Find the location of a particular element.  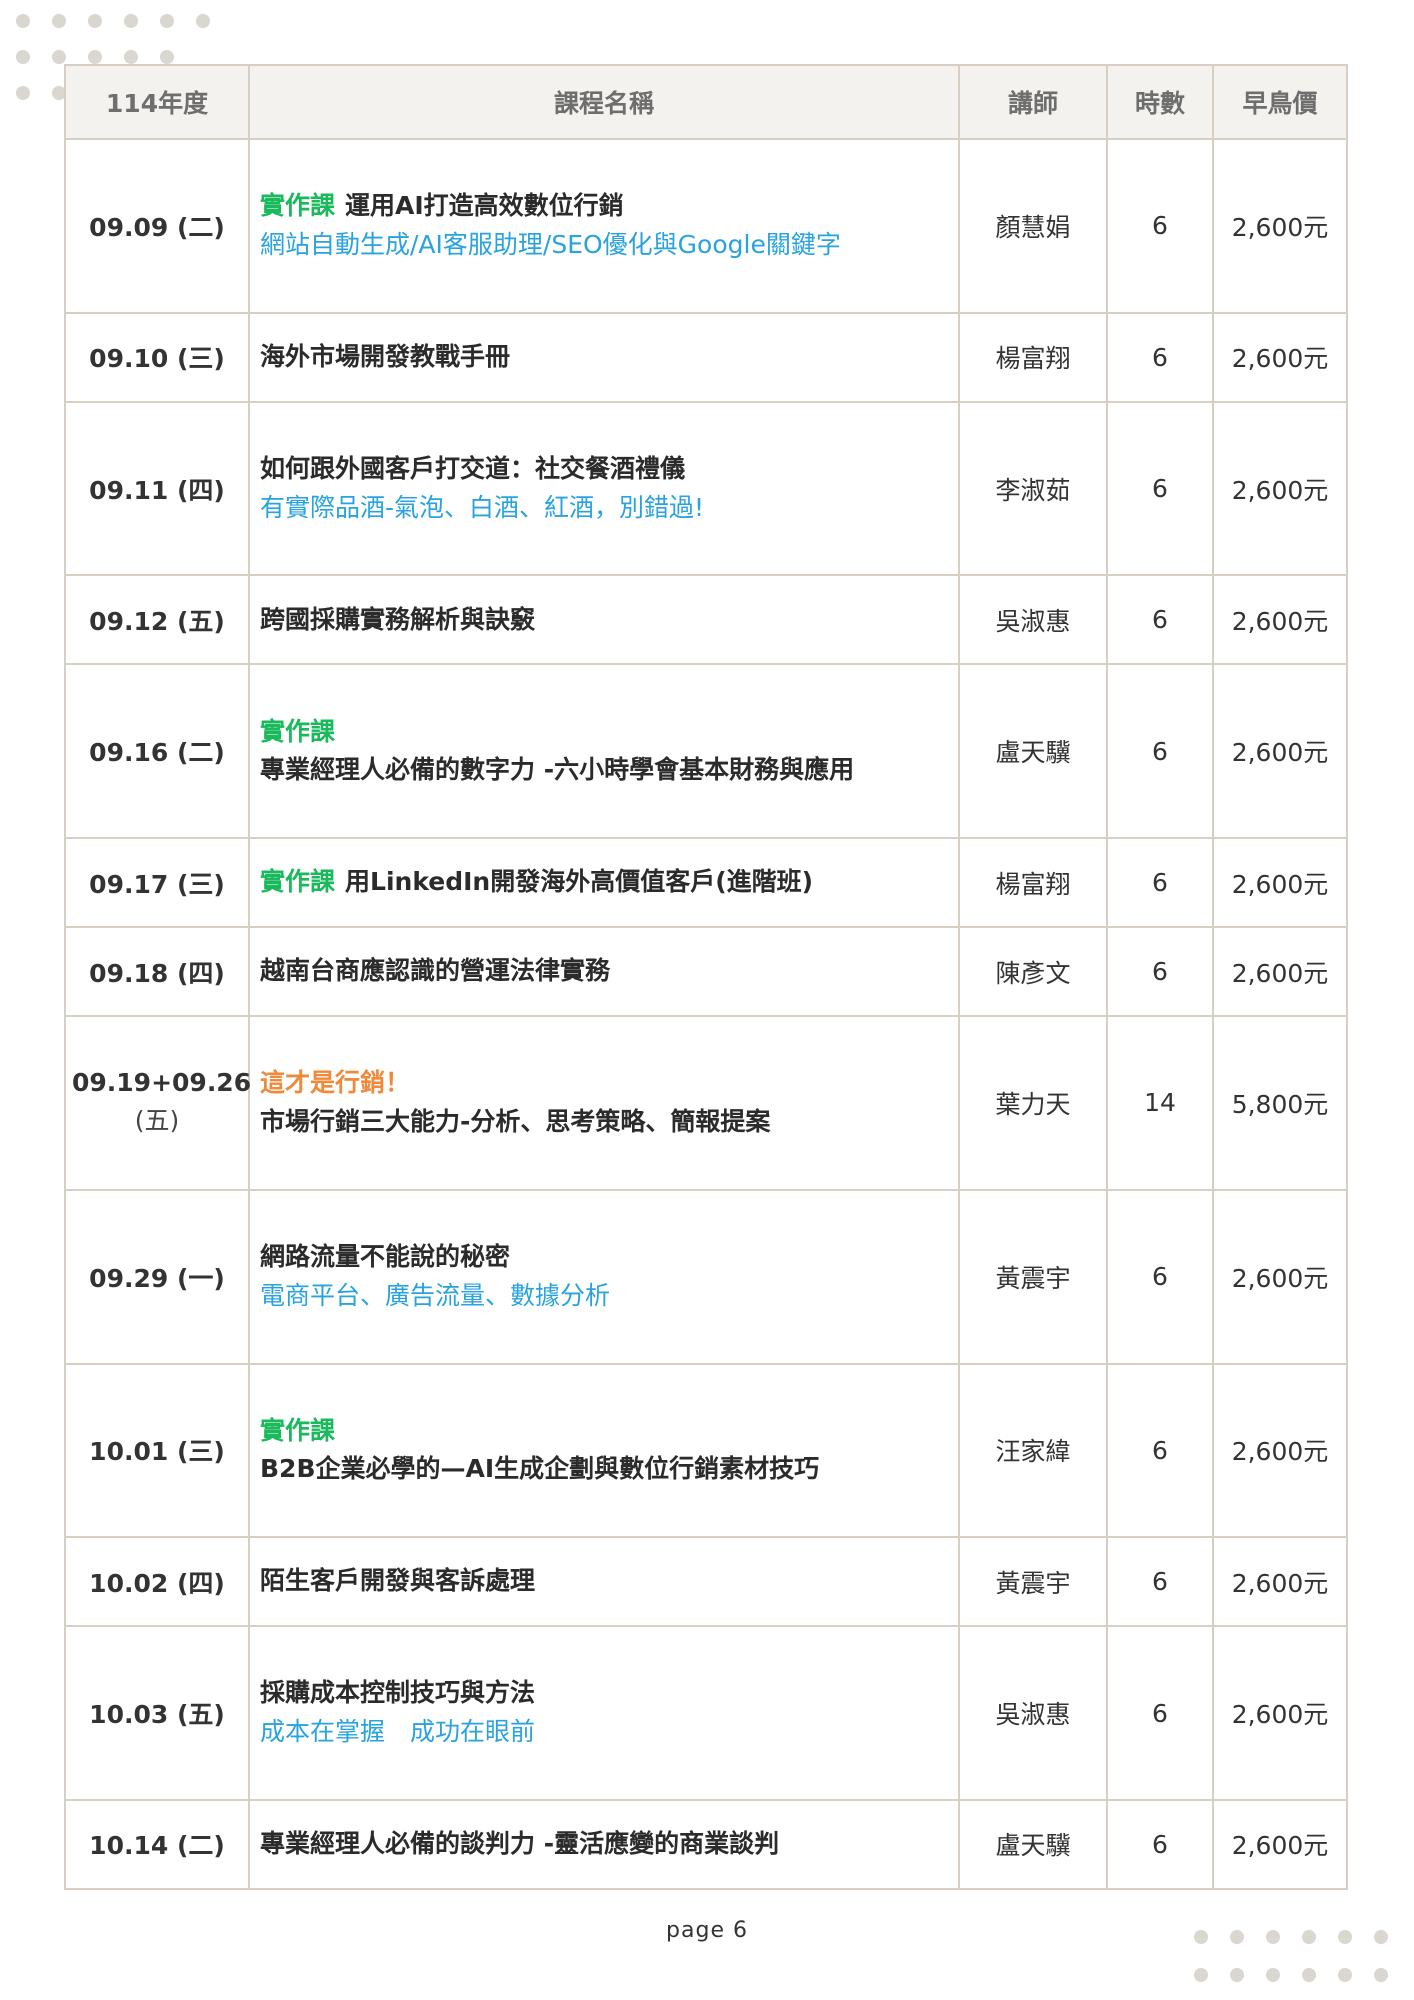

course-name: 越南台商應認識的營運法律實務 is located at coordinates (604, 972).